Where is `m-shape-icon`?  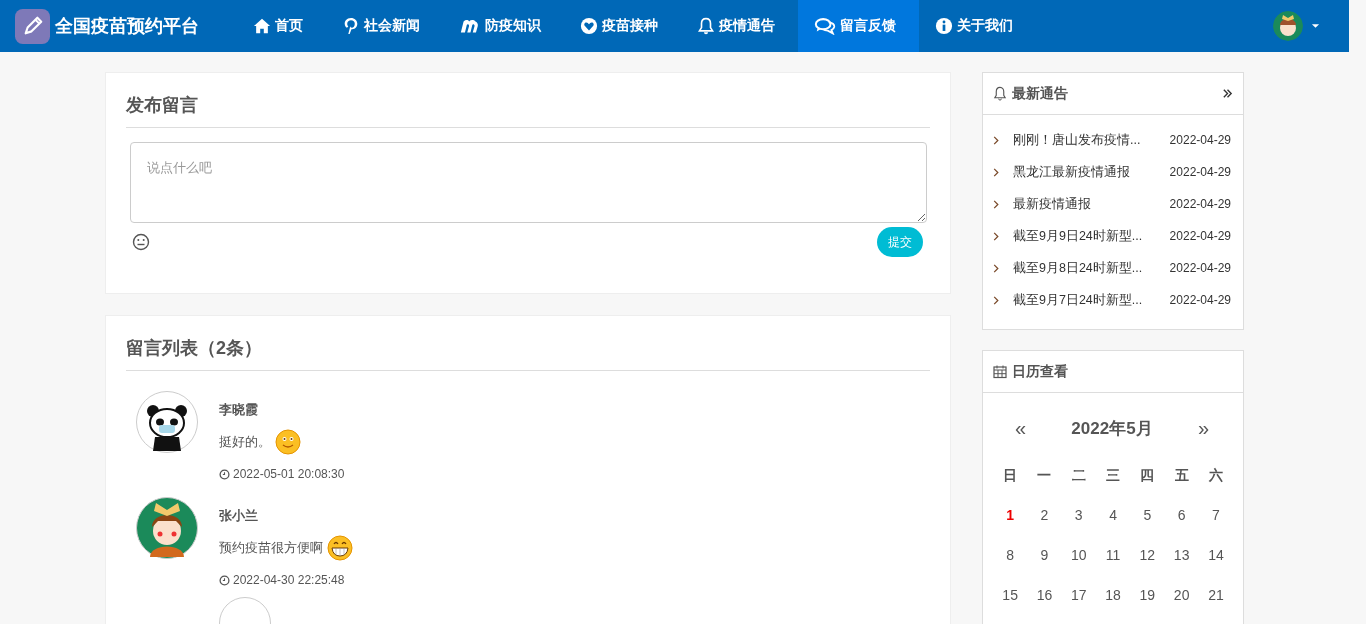 m-shape-icon is located at coordinates (470, 26).